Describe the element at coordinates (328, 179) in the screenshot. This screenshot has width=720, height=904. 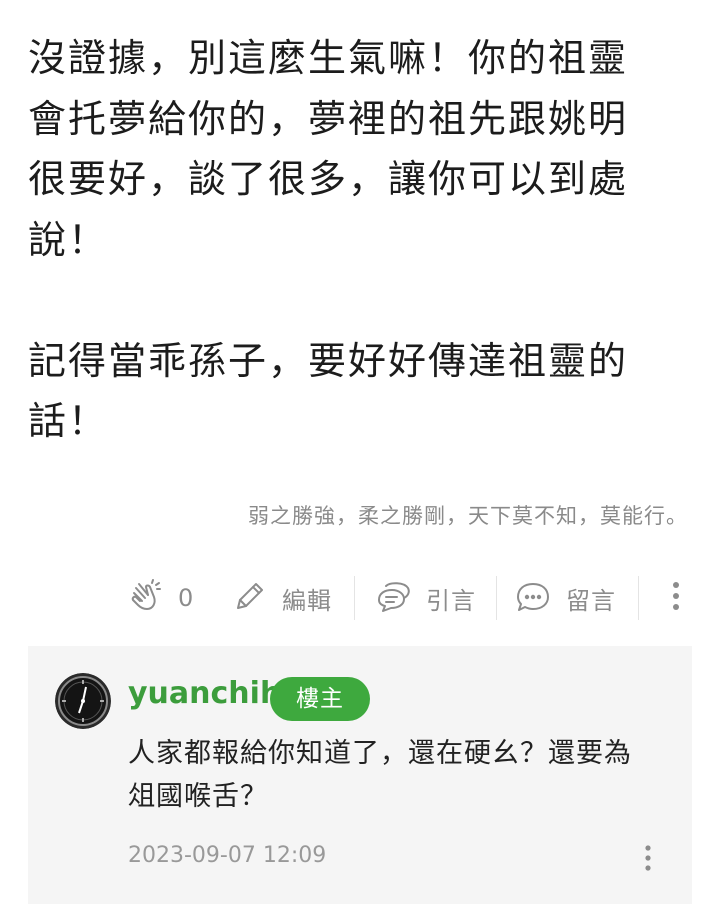
I see `post-line: 很要好，談了很多，讓你可以到處` at that location.